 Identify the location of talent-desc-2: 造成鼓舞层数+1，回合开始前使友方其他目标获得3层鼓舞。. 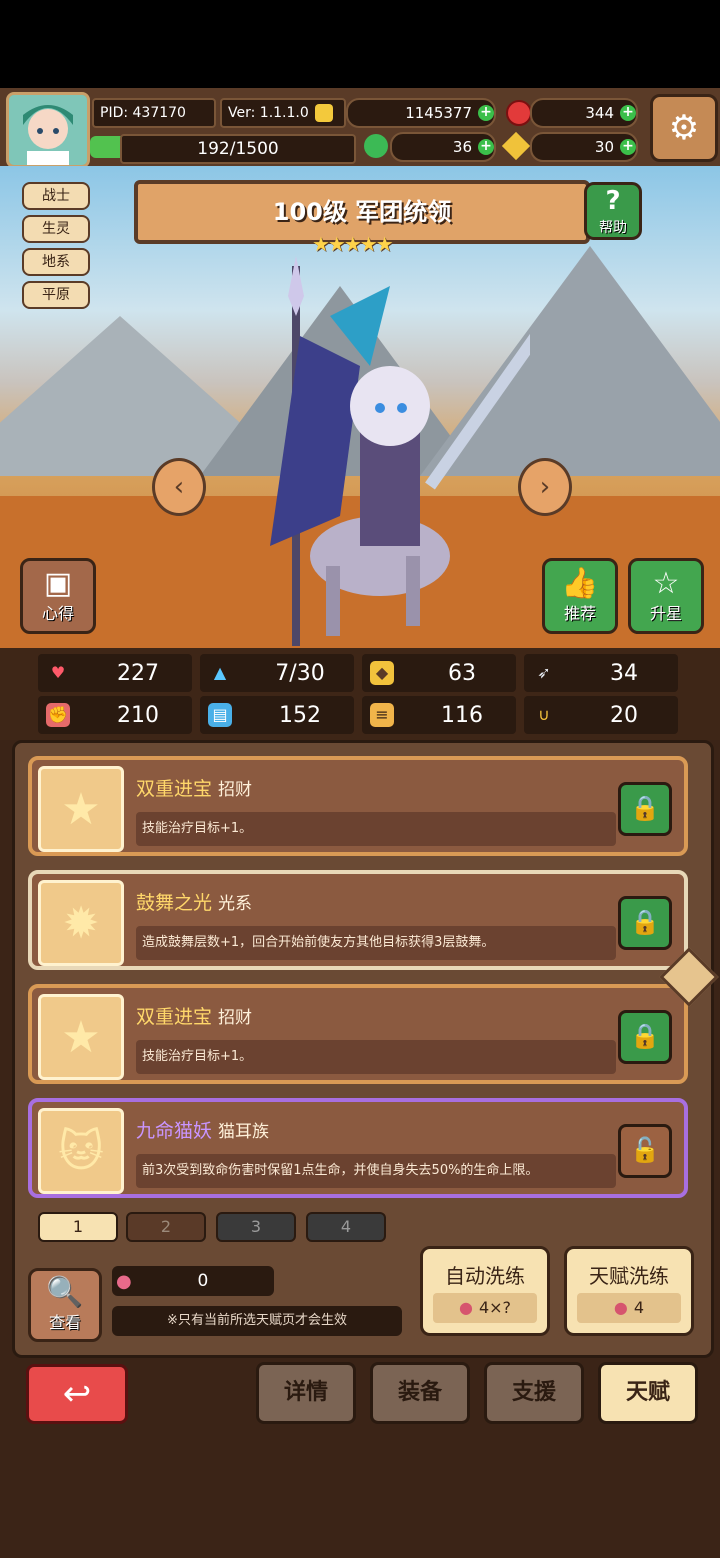
(376, 943).